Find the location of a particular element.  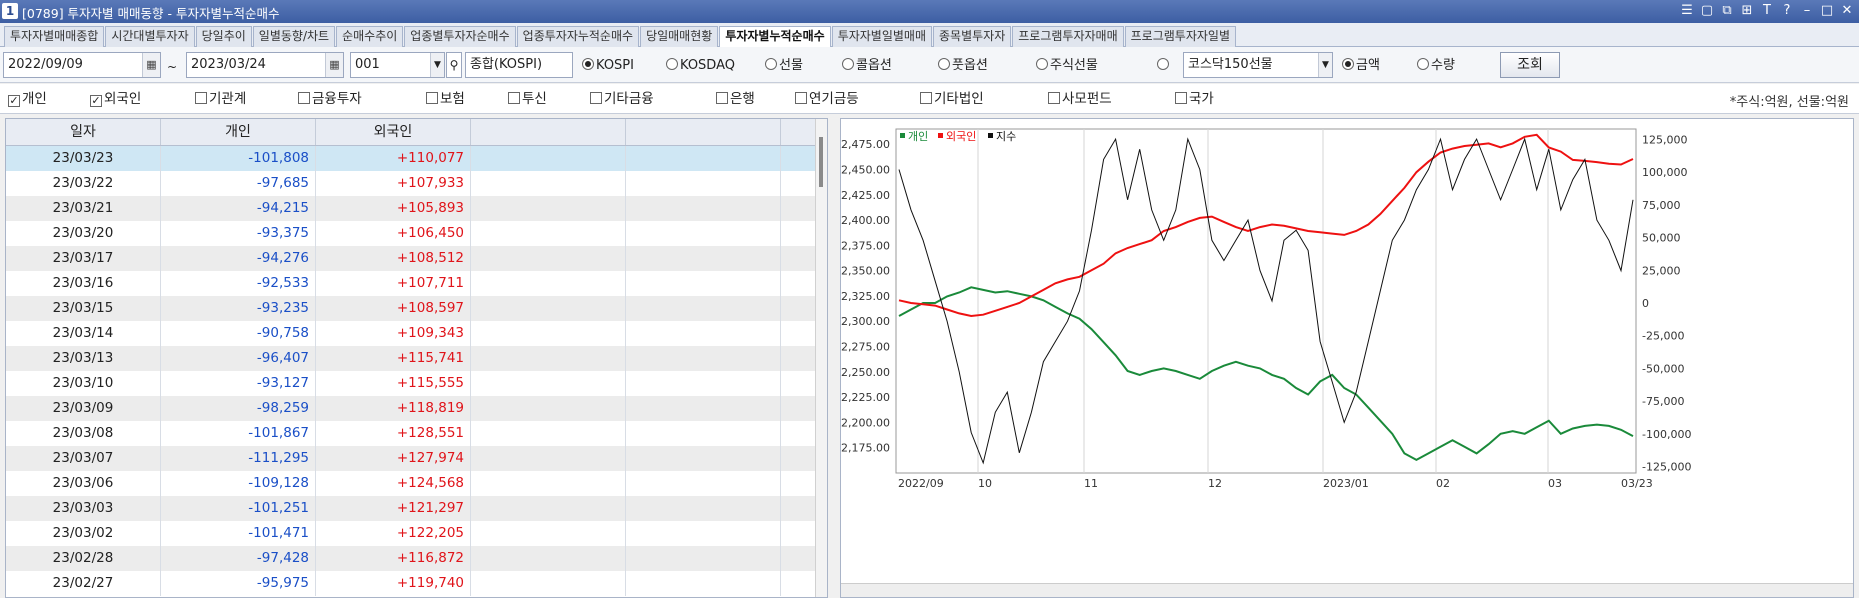

checkbox-label: 금융투자 is located at coordinates (337, 99).